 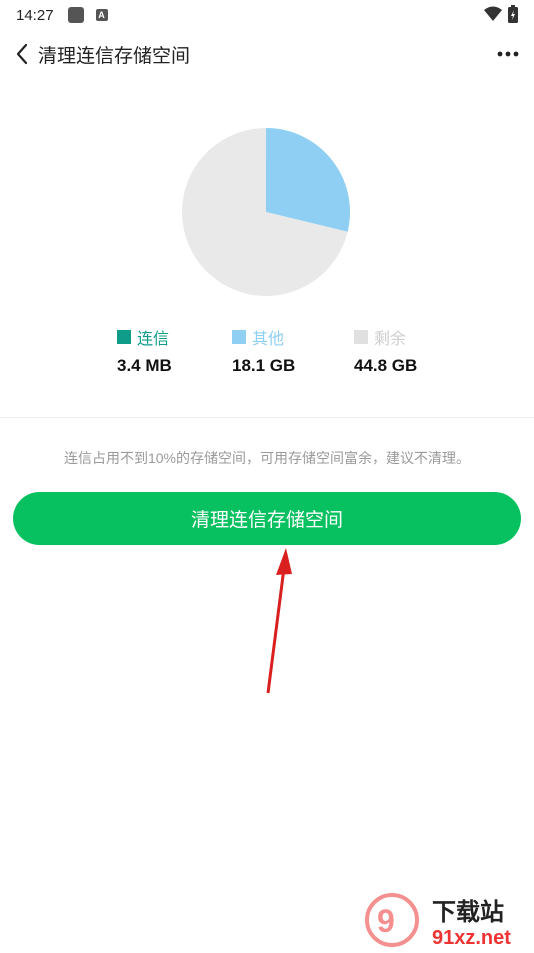 What do you see at coordinates (35, 15) in the screenshot?
I see `status-time: 14:27` at bounding box center [35, 15].